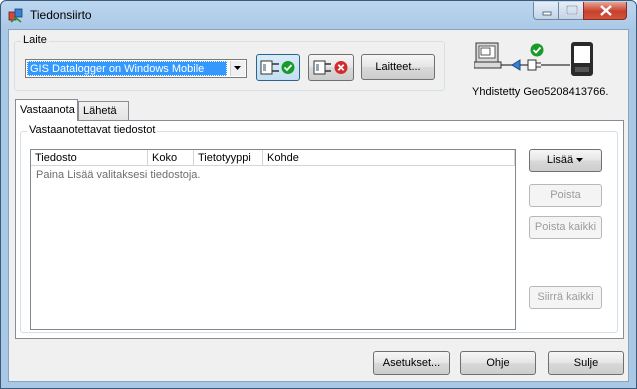  Describe the element at coordinates (586, 363) in the screenshot. I see `close-button: Sulje` at that location.